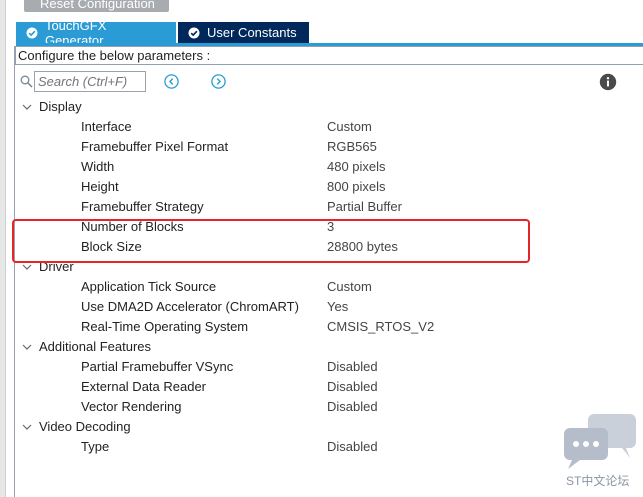 The height and width of the screenshot is (497, 643). I want to click on property-label: Application Tick Source, so click(149, 286).